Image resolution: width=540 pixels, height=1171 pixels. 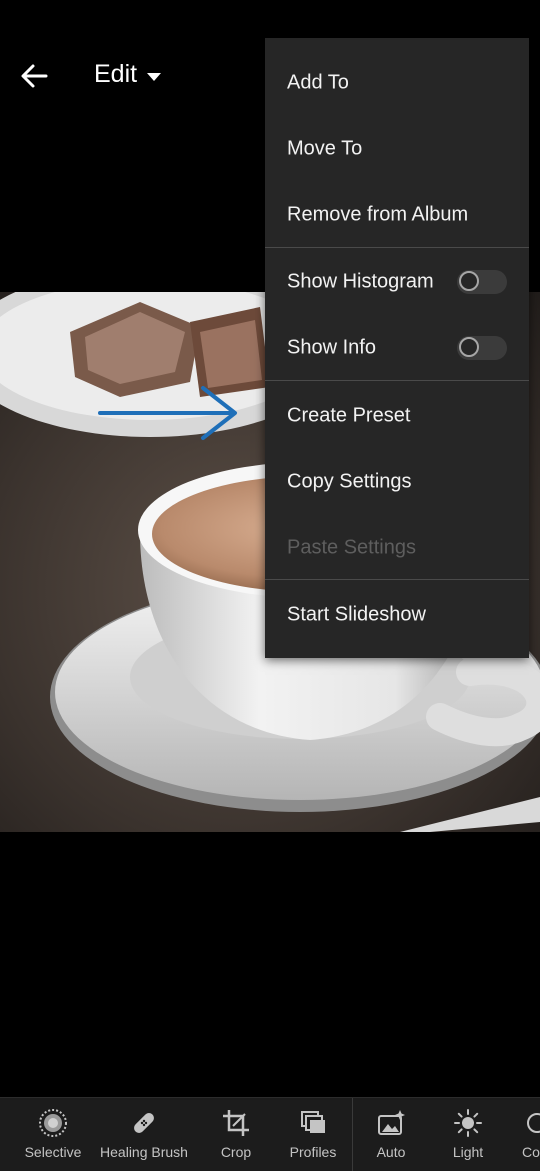 I want to click on tool-label: Profiles, so click(x=313, y=1152).